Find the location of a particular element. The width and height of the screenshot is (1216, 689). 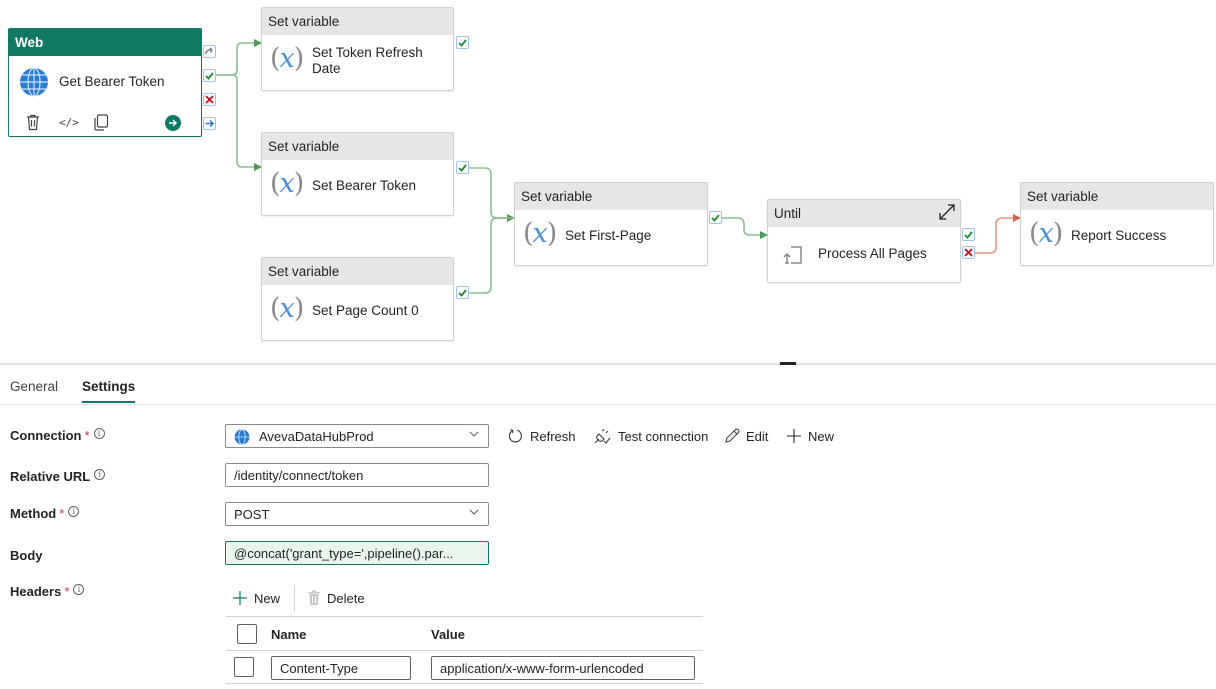

edge-web-to-token-refresh is located at coordinates (239, 57).